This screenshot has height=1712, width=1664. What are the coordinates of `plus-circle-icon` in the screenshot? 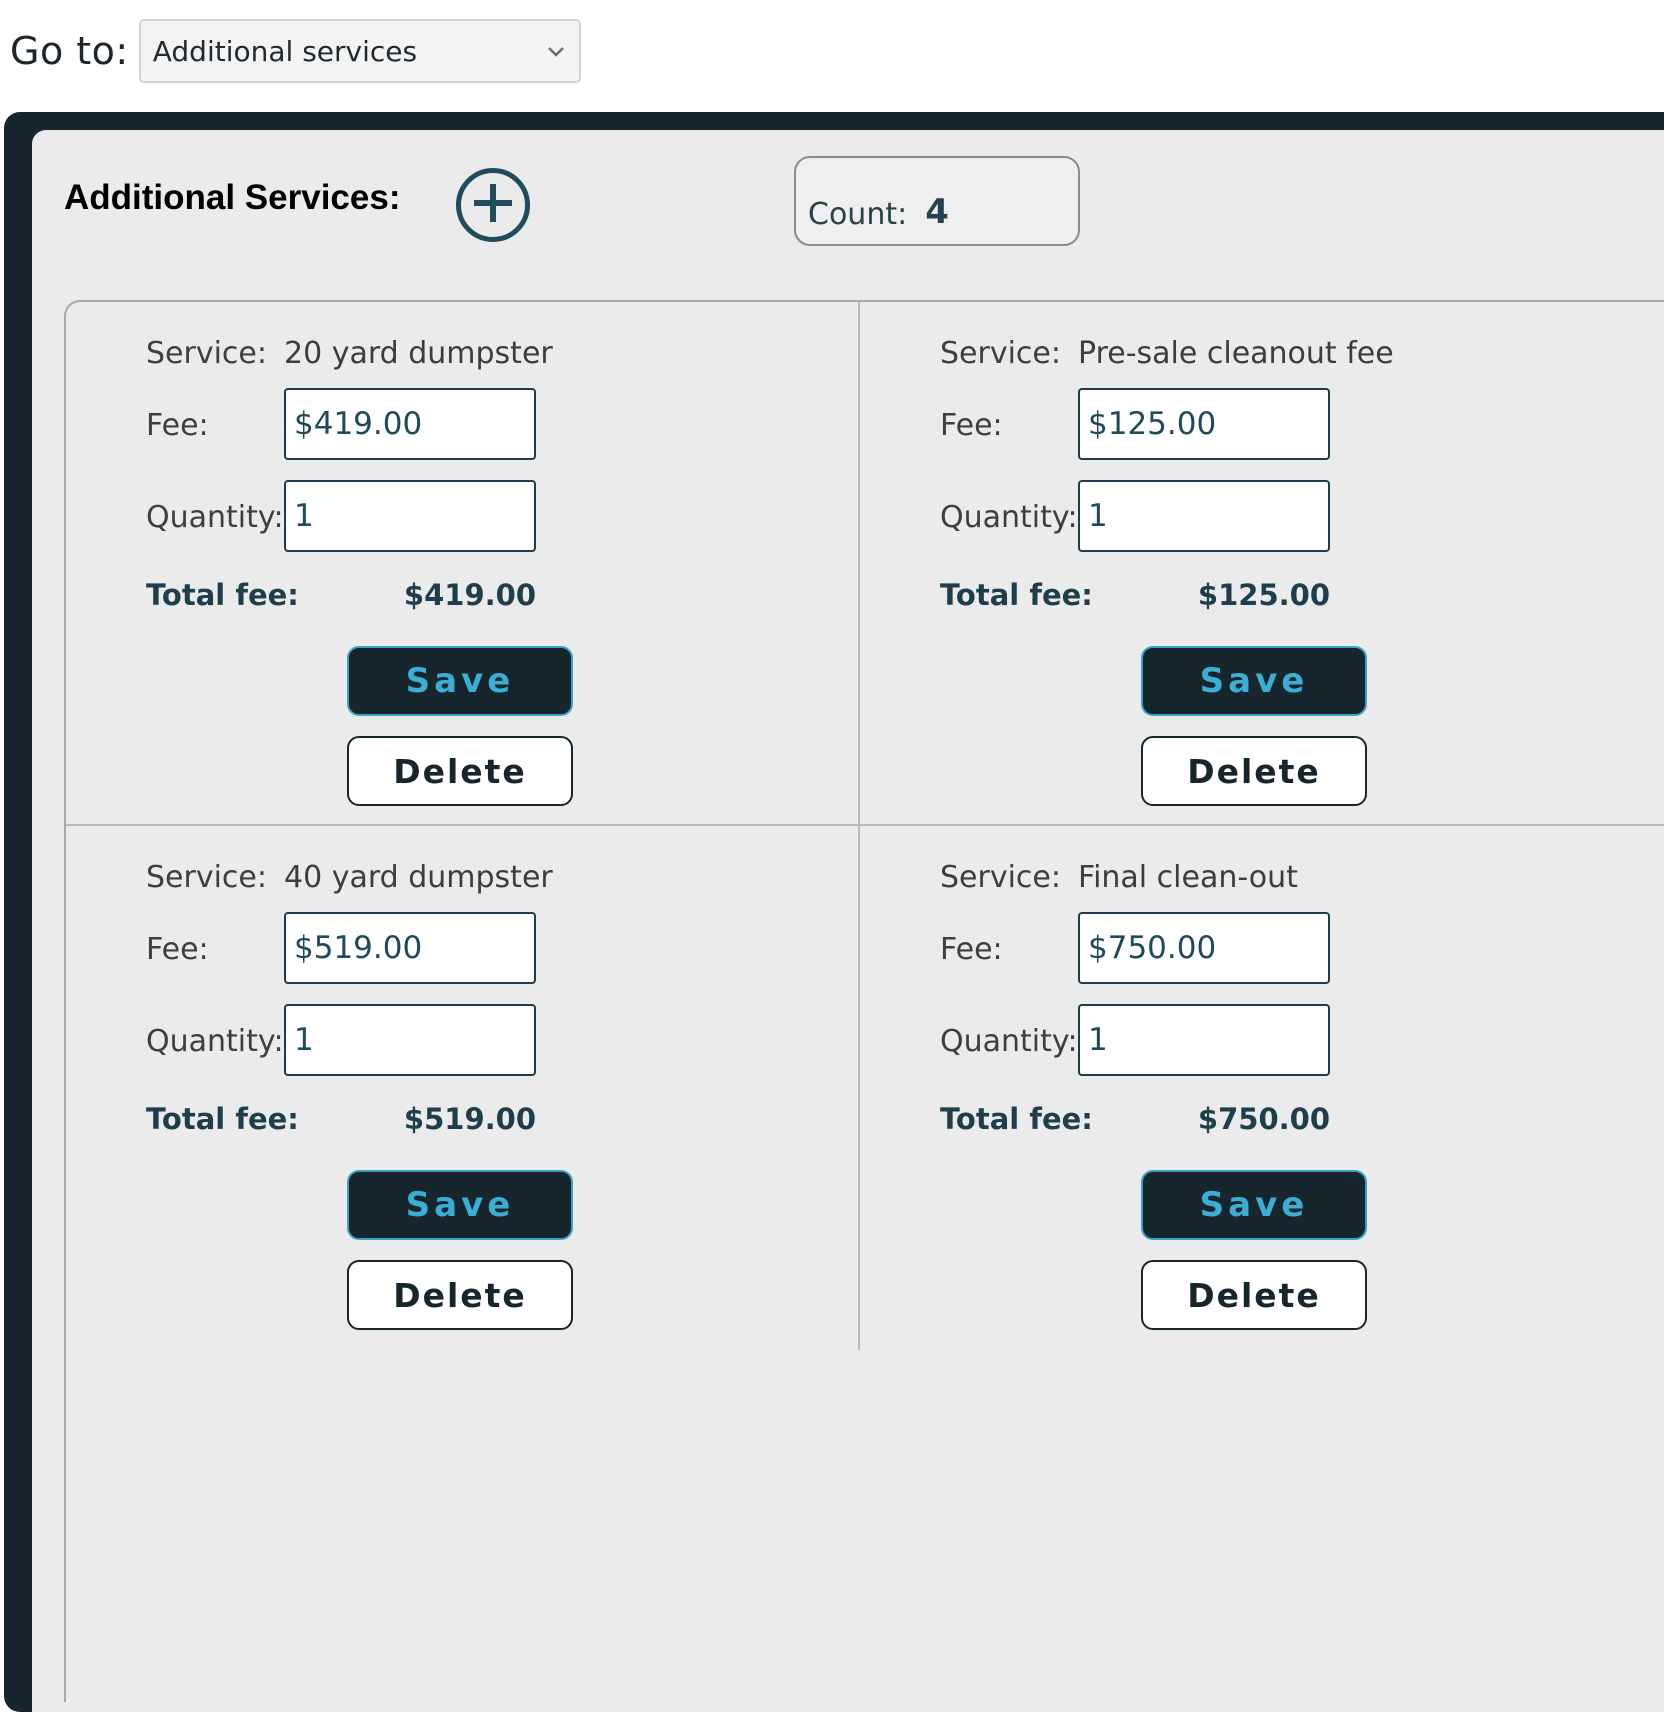 It's located at (493, 205).